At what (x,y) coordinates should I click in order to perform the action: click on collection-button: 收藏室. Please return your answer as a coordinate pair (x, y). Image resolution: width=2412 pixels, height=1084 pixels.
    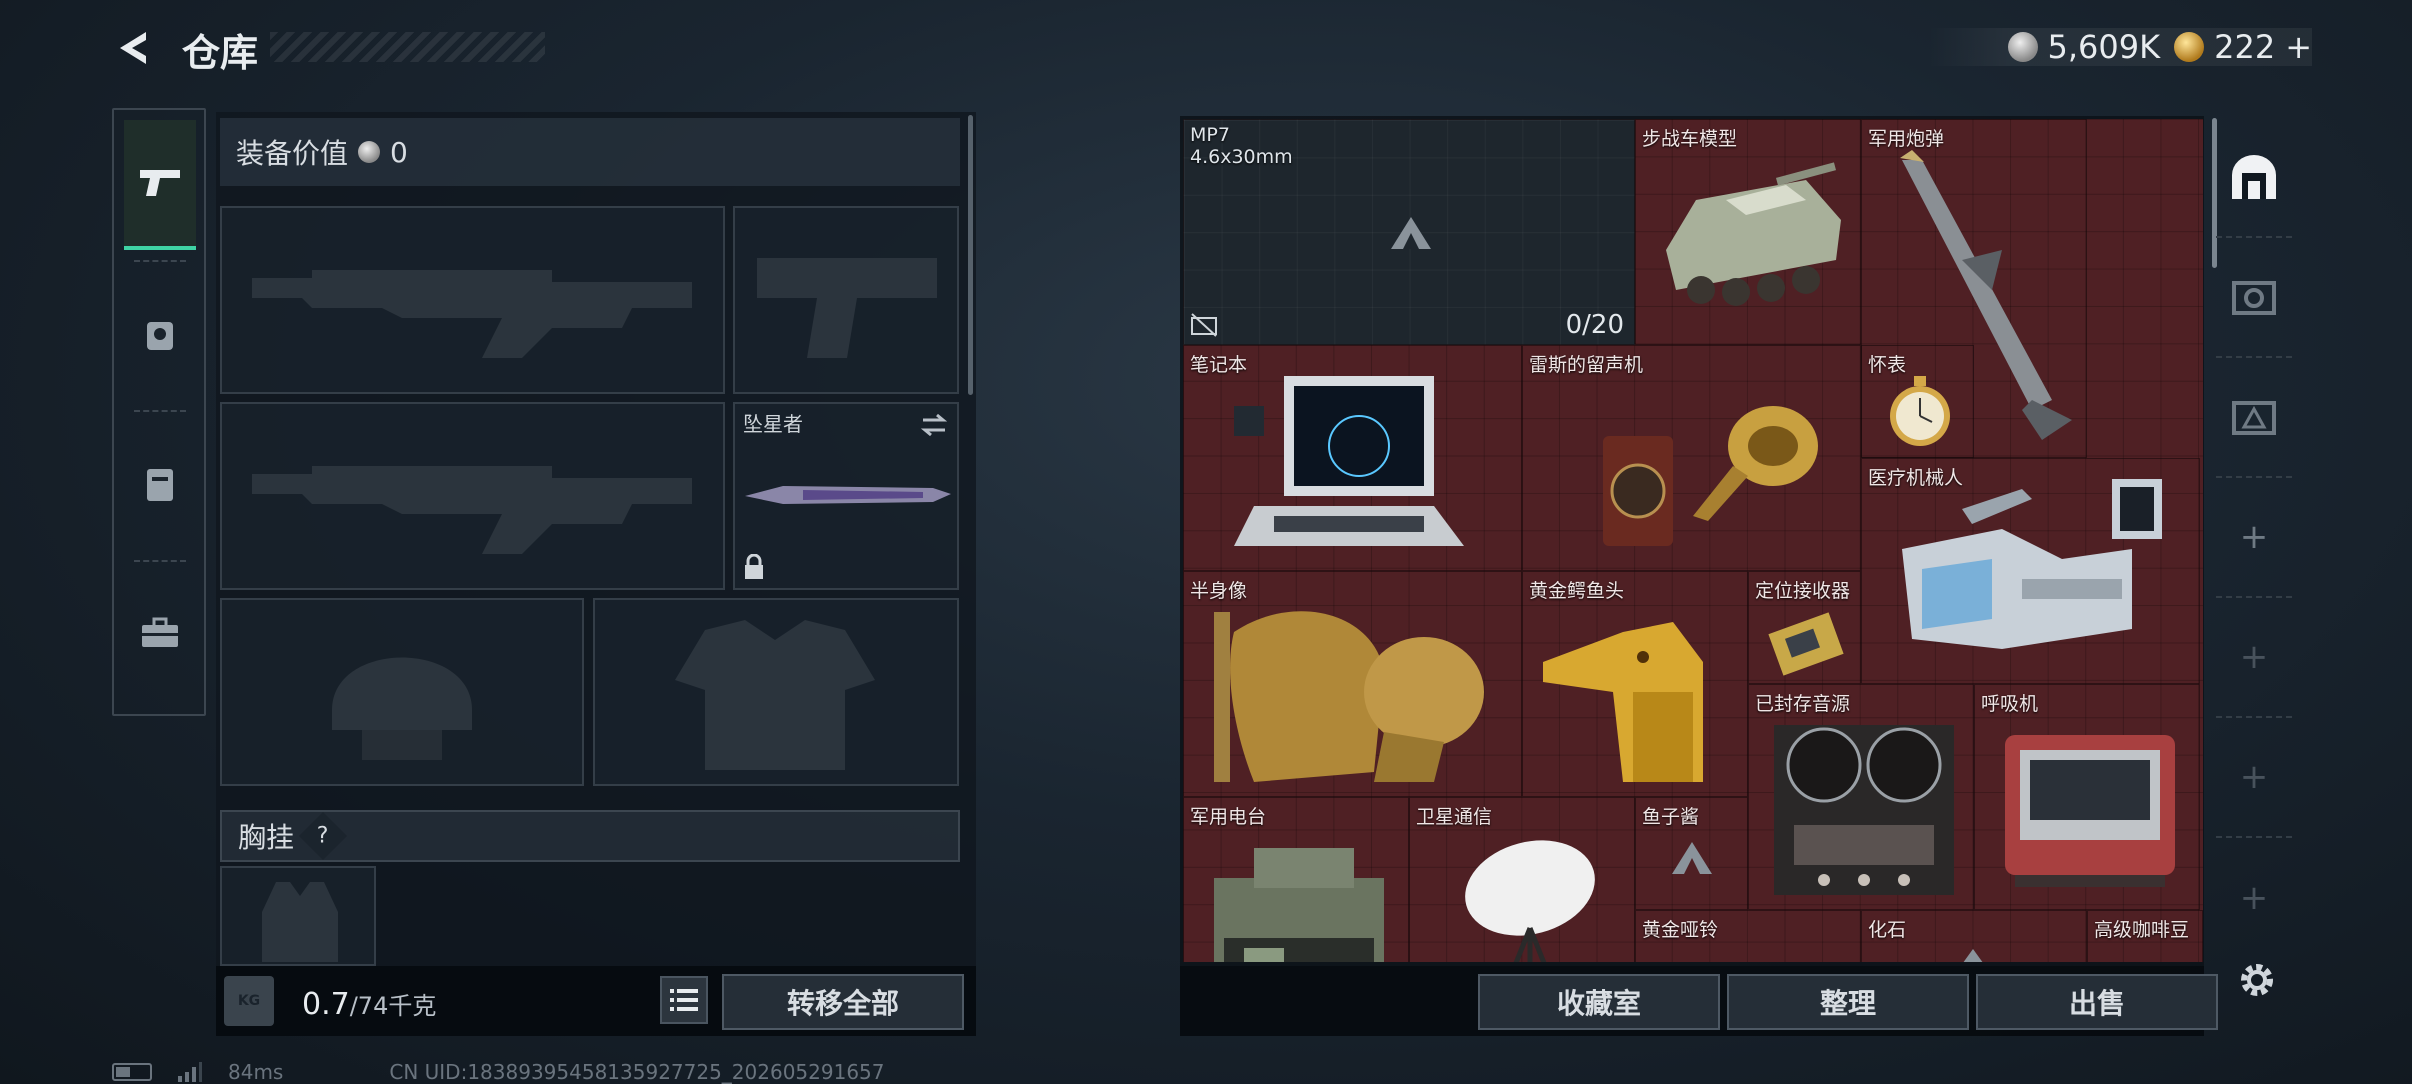
    Looking at the image, I should click on (1599, 1002).